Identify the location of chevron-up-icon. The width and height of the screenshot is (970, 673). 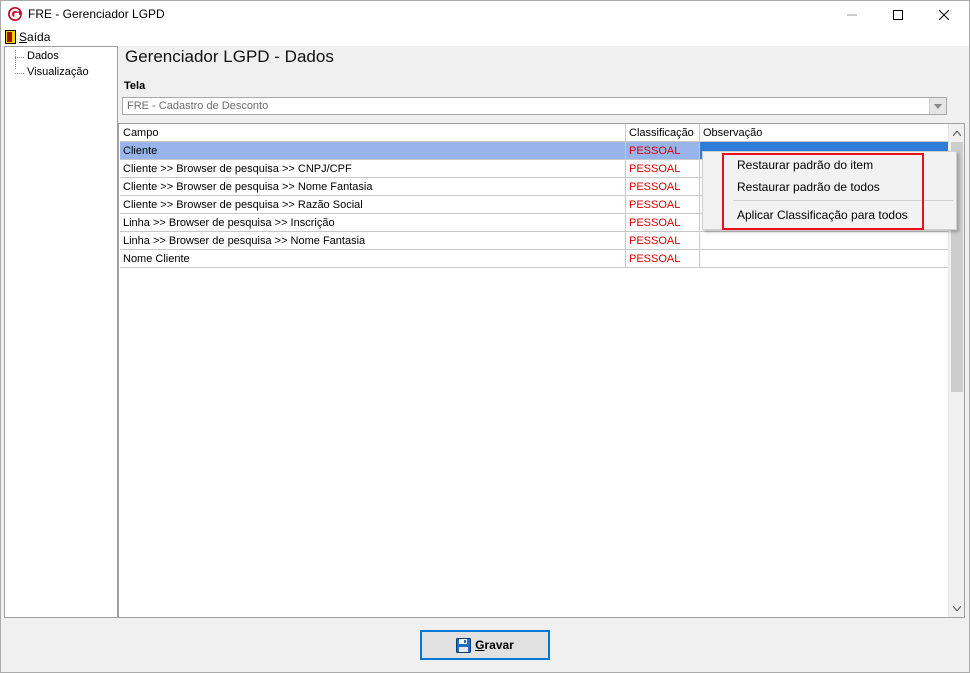
(957, 133).